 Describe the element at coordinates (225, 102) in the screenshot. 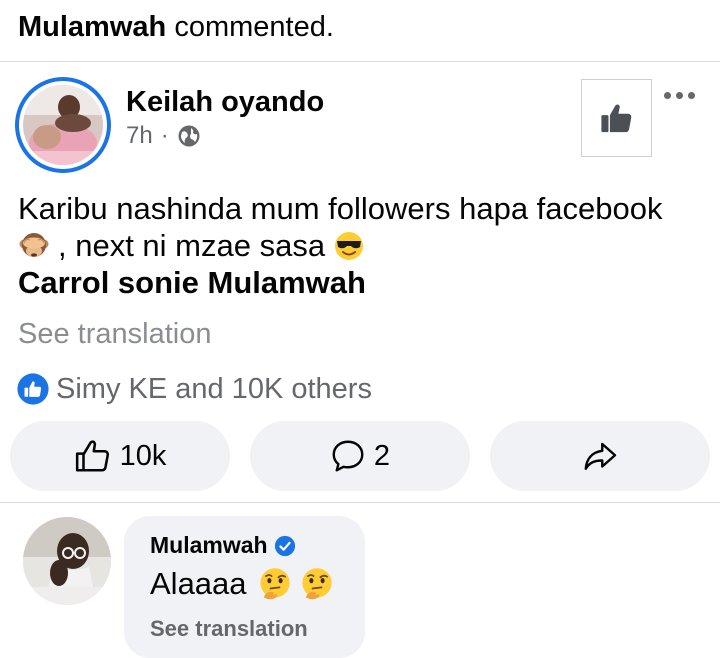

I see `post-author-name: Keilah oyando` at that location.